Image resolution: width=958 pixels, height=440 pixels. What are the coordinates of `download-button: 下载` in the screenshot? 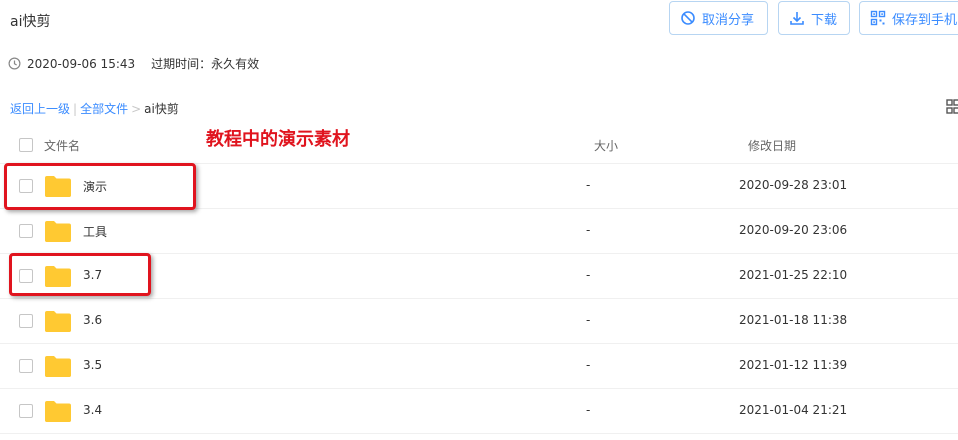 It's located at (814, 18).